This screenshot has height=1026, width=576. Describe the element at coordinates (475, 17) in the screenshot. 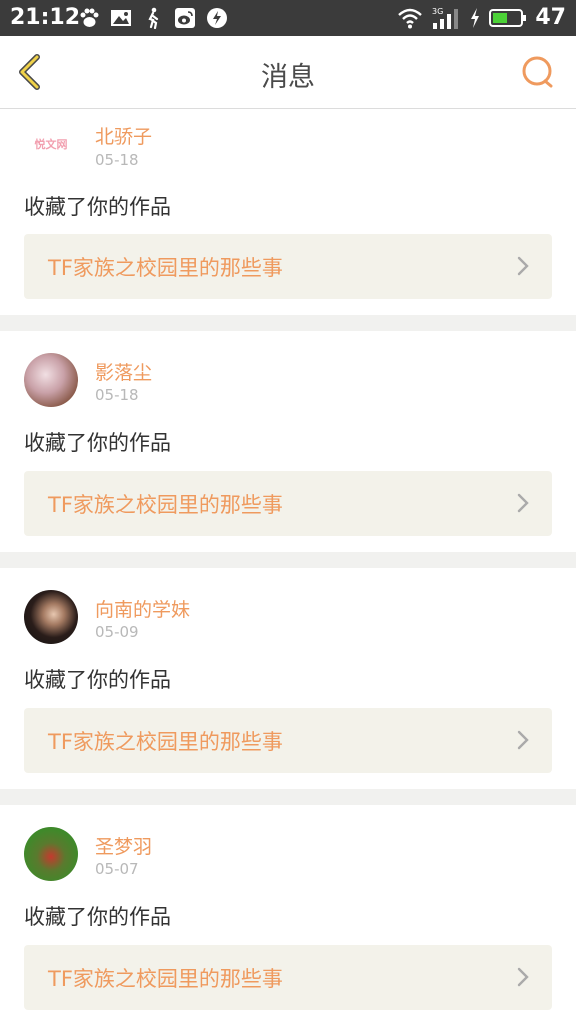

I see `charging-bolt-icon` at that location.